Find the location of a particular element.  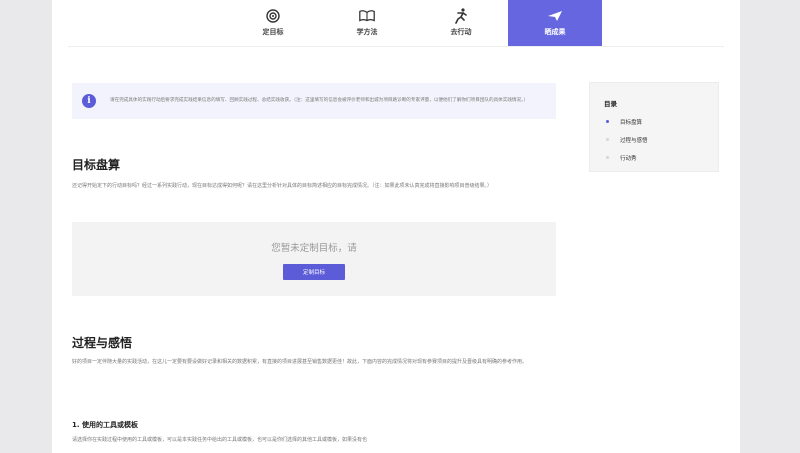

step-label: 学方法 is located at coordinates (367, 32).